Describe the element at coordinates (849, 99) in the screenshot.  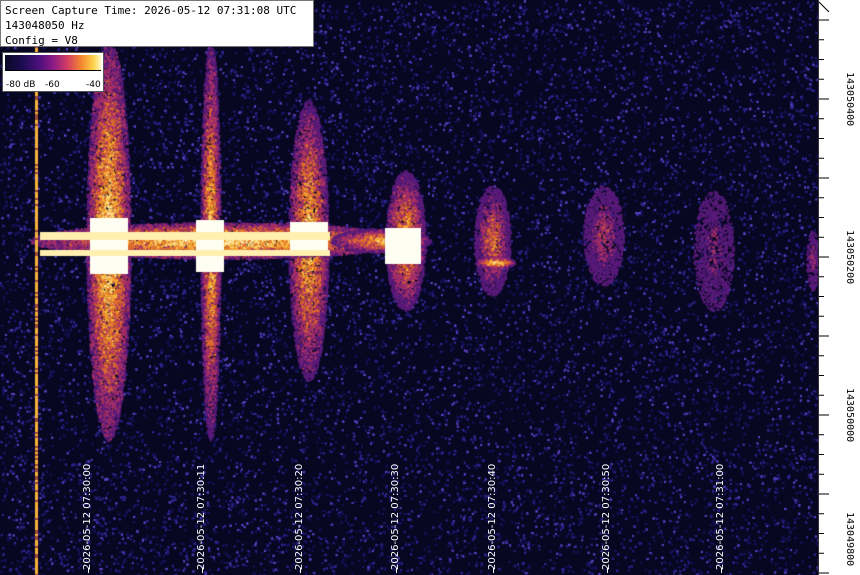
I see `frequency-label-1: 143050400` at that location.